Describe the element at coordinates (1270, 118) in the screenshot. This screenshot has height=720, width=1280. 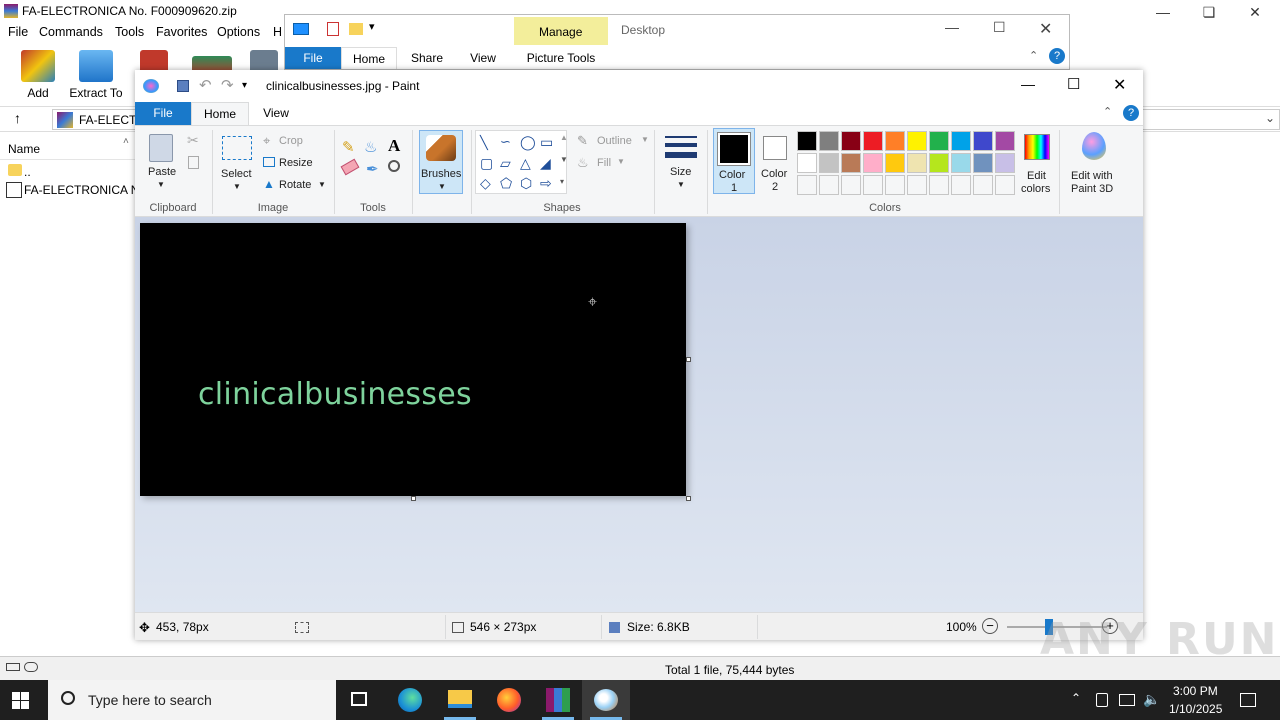
I see `chevron-down-icon: ⌄` at that location.